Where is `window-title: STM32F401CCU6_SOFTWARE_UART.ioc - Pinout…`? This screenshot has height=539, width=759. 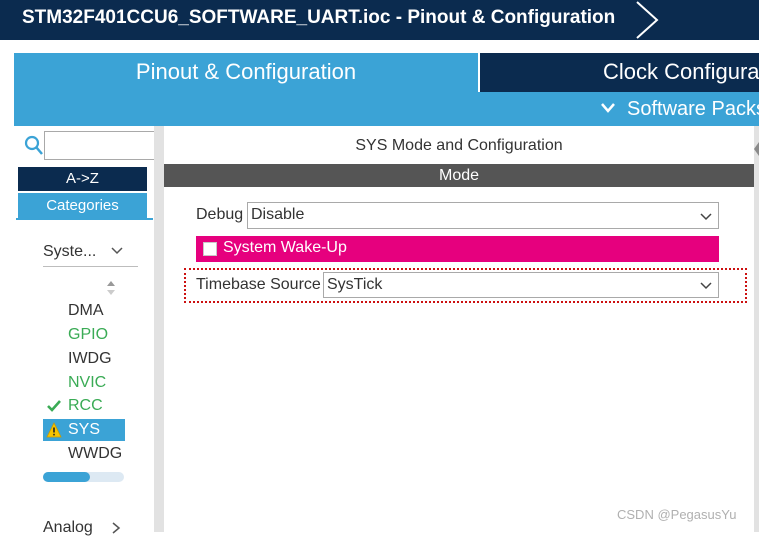 window-title: STM32F401CCU6_SOFTWARE_UART.ioc - Pinout… is located at coordinates (319, 17).